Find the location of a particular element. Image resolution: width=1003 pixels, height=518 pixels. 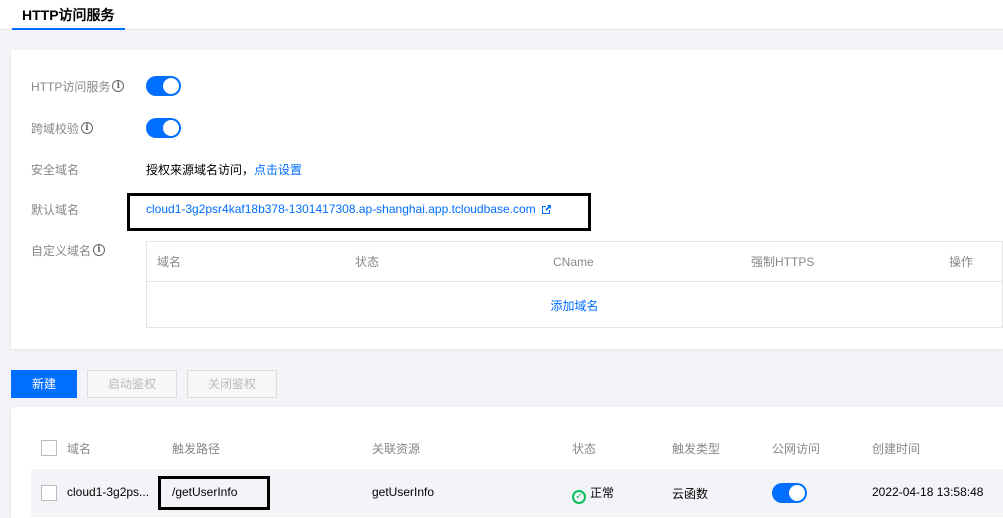

path-highlight is located at coordinates (214, 493).